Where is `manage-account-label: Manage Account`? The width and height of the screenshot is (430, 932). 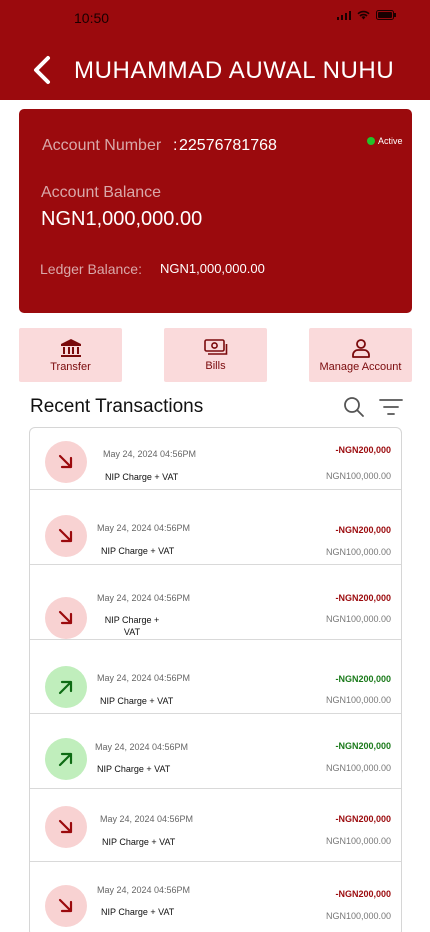
manage-account-label: Manage Account is located at coordinates (360, 366).